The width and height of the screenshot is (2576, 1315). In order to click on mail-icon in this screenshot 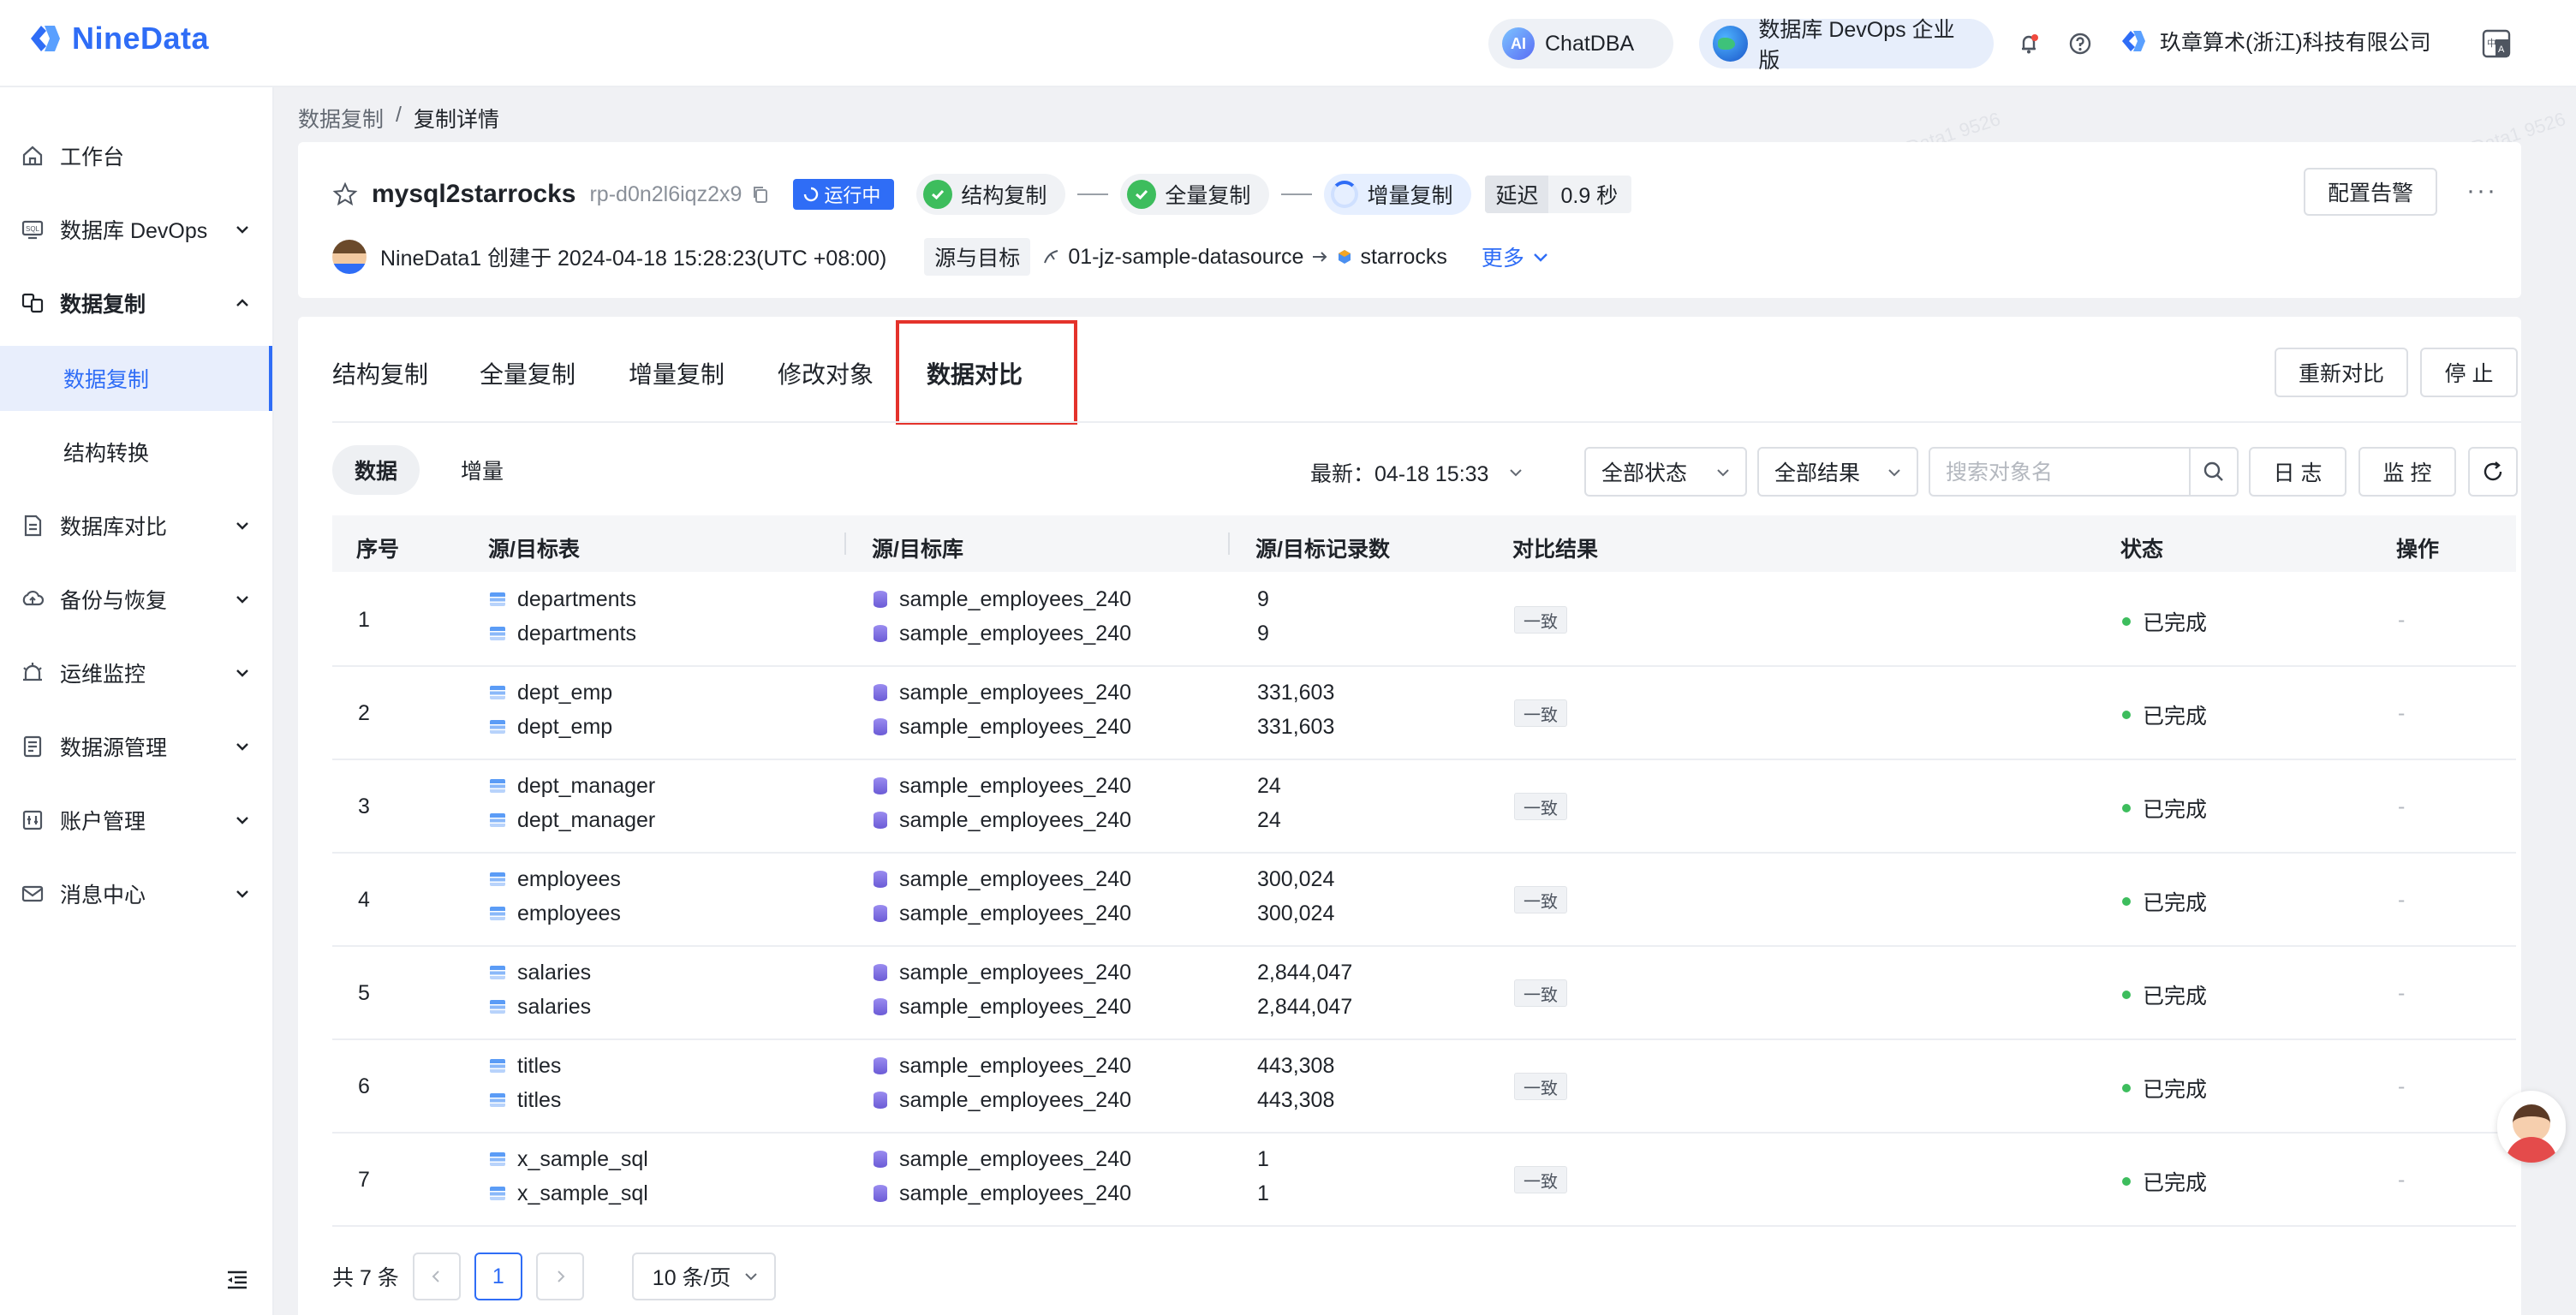, I will do `click(32, 893)`.